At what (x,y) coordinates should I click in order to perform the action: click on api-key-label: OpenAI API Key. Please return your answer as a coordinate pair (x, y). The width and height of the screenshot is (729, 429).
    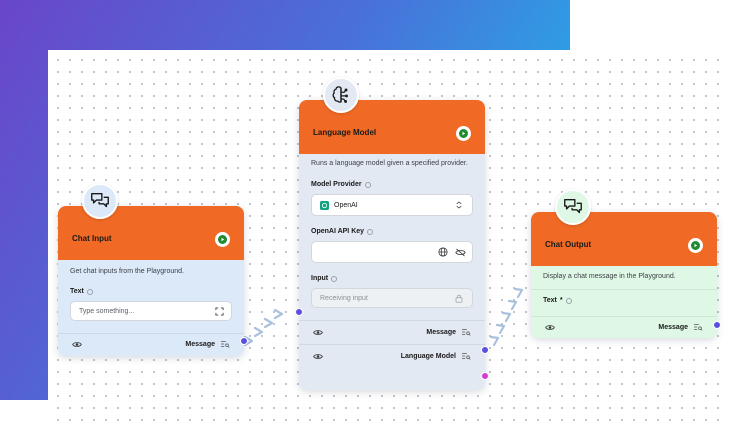
    Looking at the image, I should click on (338, 231).